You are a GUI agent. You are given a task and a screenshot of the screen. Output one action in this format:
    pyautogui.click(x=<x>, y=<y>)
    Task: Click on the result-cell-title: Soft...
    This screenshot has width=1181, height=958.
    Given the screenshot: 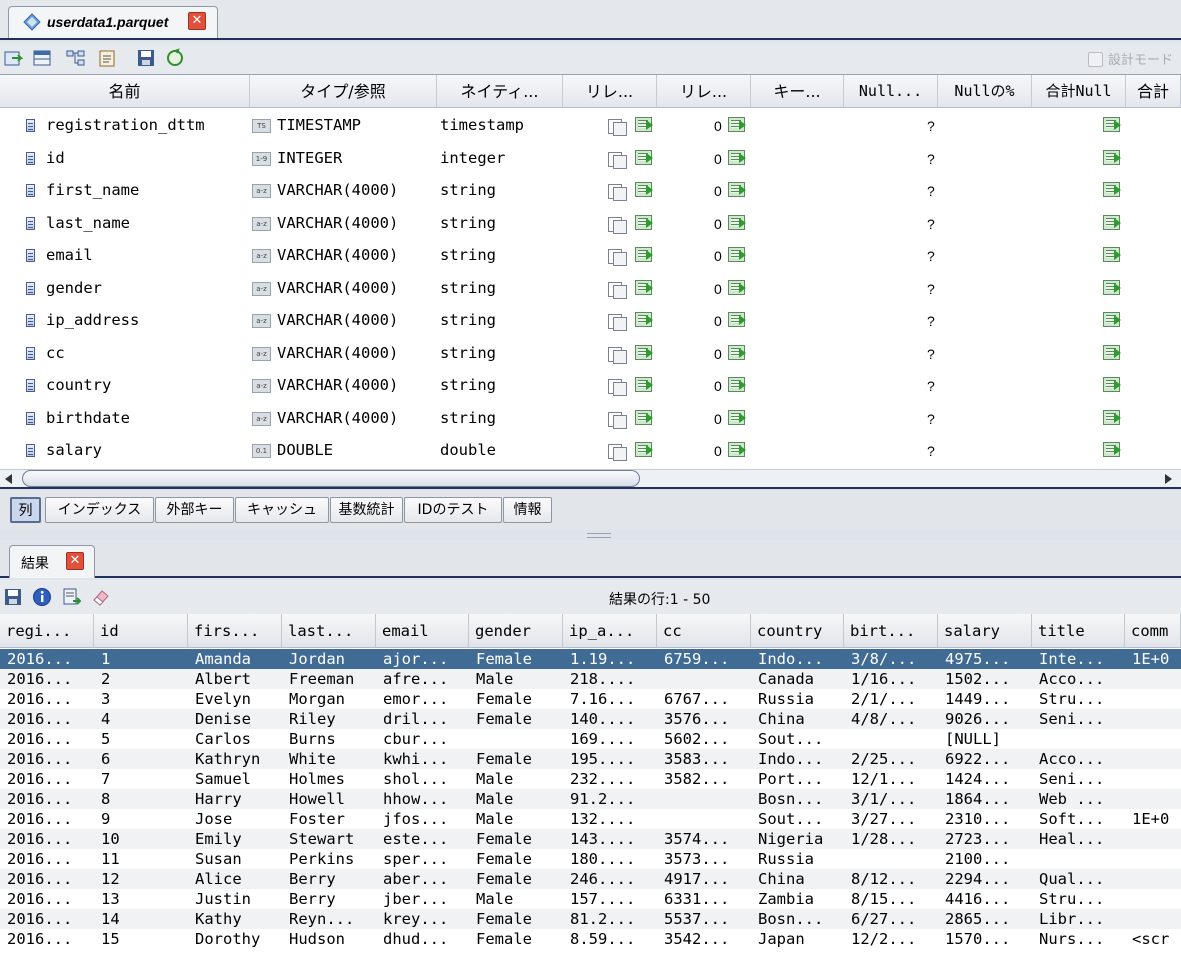 What is the action you would take?
    pyautogui.click(x=1081, y=819)
    